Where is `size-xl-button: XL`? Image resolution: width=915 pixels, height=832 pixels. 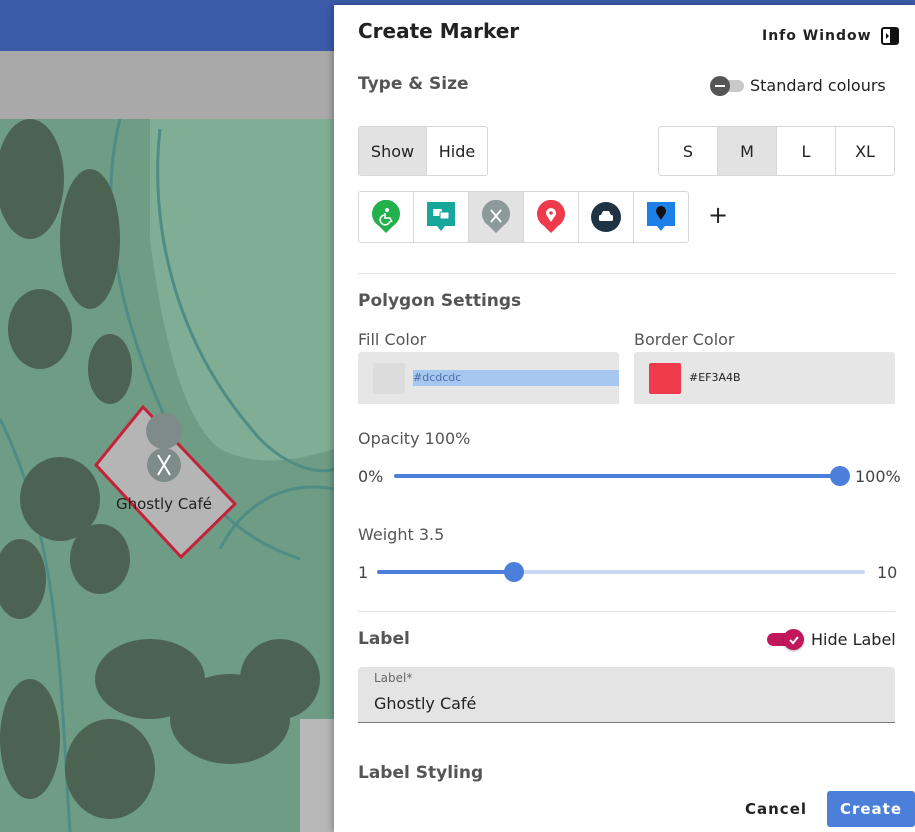 size-xl-button: XL is located at coordinates (864, 151).